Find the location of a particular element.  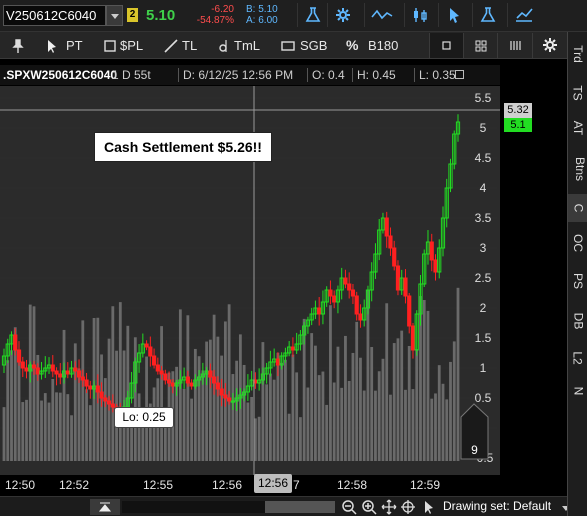

tab-at: AT is located at coordinates (577, 128).